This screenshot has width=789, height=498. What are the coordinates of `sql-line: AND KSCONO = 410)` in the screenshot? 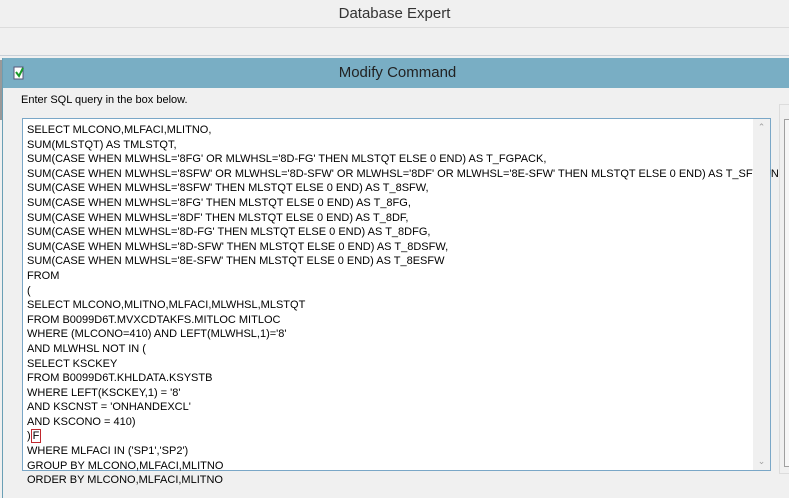 It's located at (81, 421).